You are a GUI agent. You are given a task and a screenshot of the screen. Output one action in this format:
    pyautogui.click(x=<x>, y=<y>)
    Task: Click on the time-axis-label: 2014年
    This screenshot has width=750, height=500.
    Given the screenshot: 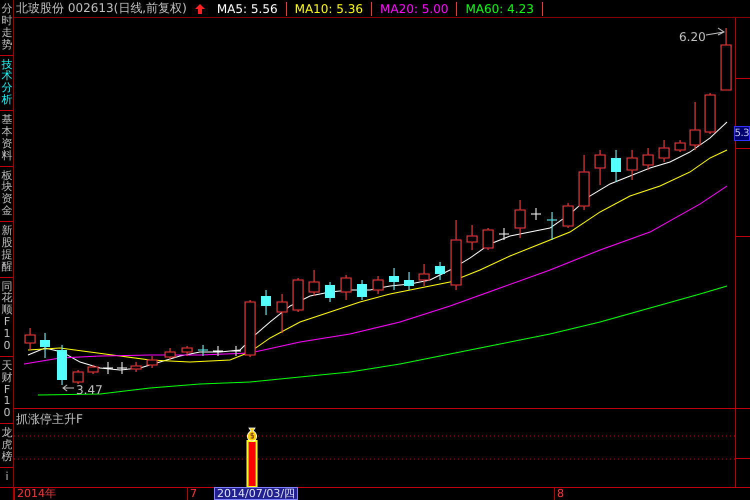 What is the action you would take?
    pyautogui.click(x=36, y=493)
    